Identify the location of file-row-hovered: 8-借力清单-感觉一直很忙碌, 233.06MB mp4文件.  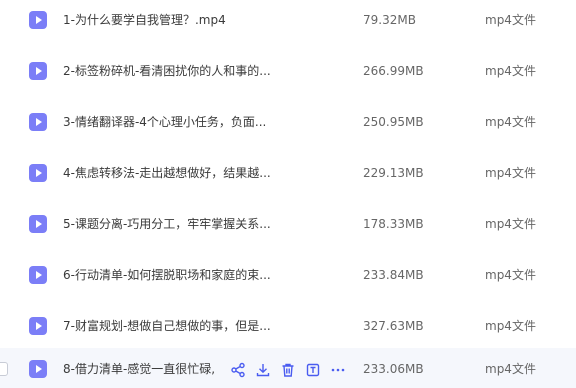
(288, 368).